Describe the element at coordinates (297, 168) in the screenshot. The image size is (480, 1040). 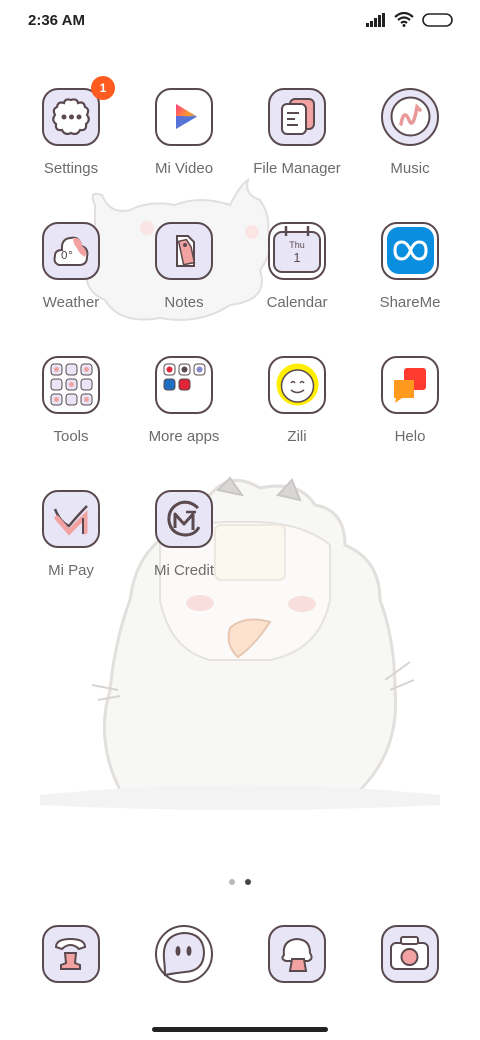
I see `app-label: File Manager` at that location.